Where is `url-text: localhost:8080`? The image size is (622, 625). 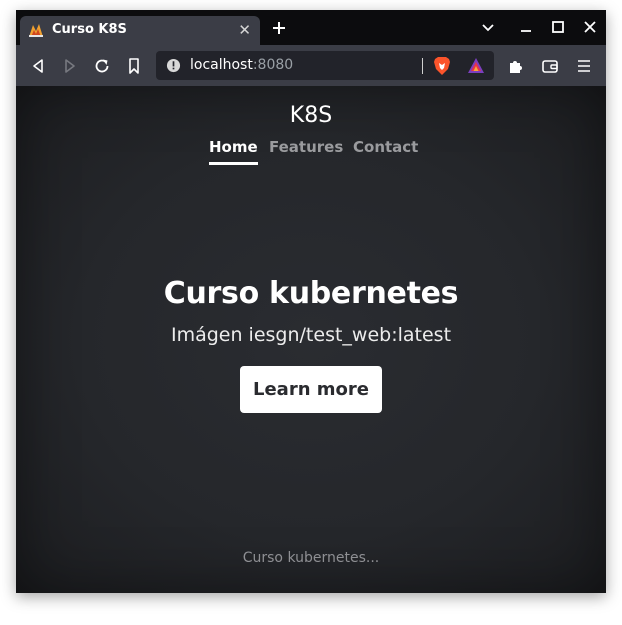 url-text: localhost:8080 is located at coordinates (241, 65).